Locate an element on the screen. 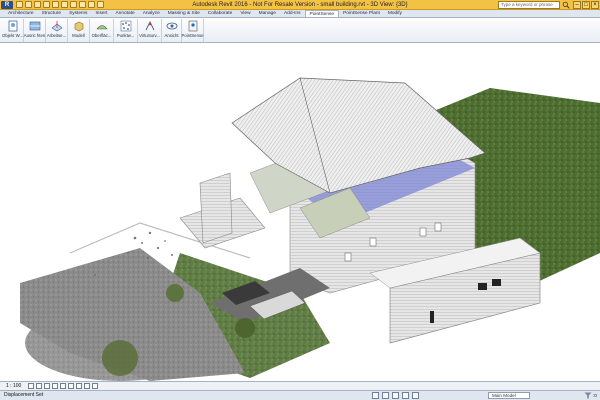  view-control-icons is located at coordinates (63, 386).